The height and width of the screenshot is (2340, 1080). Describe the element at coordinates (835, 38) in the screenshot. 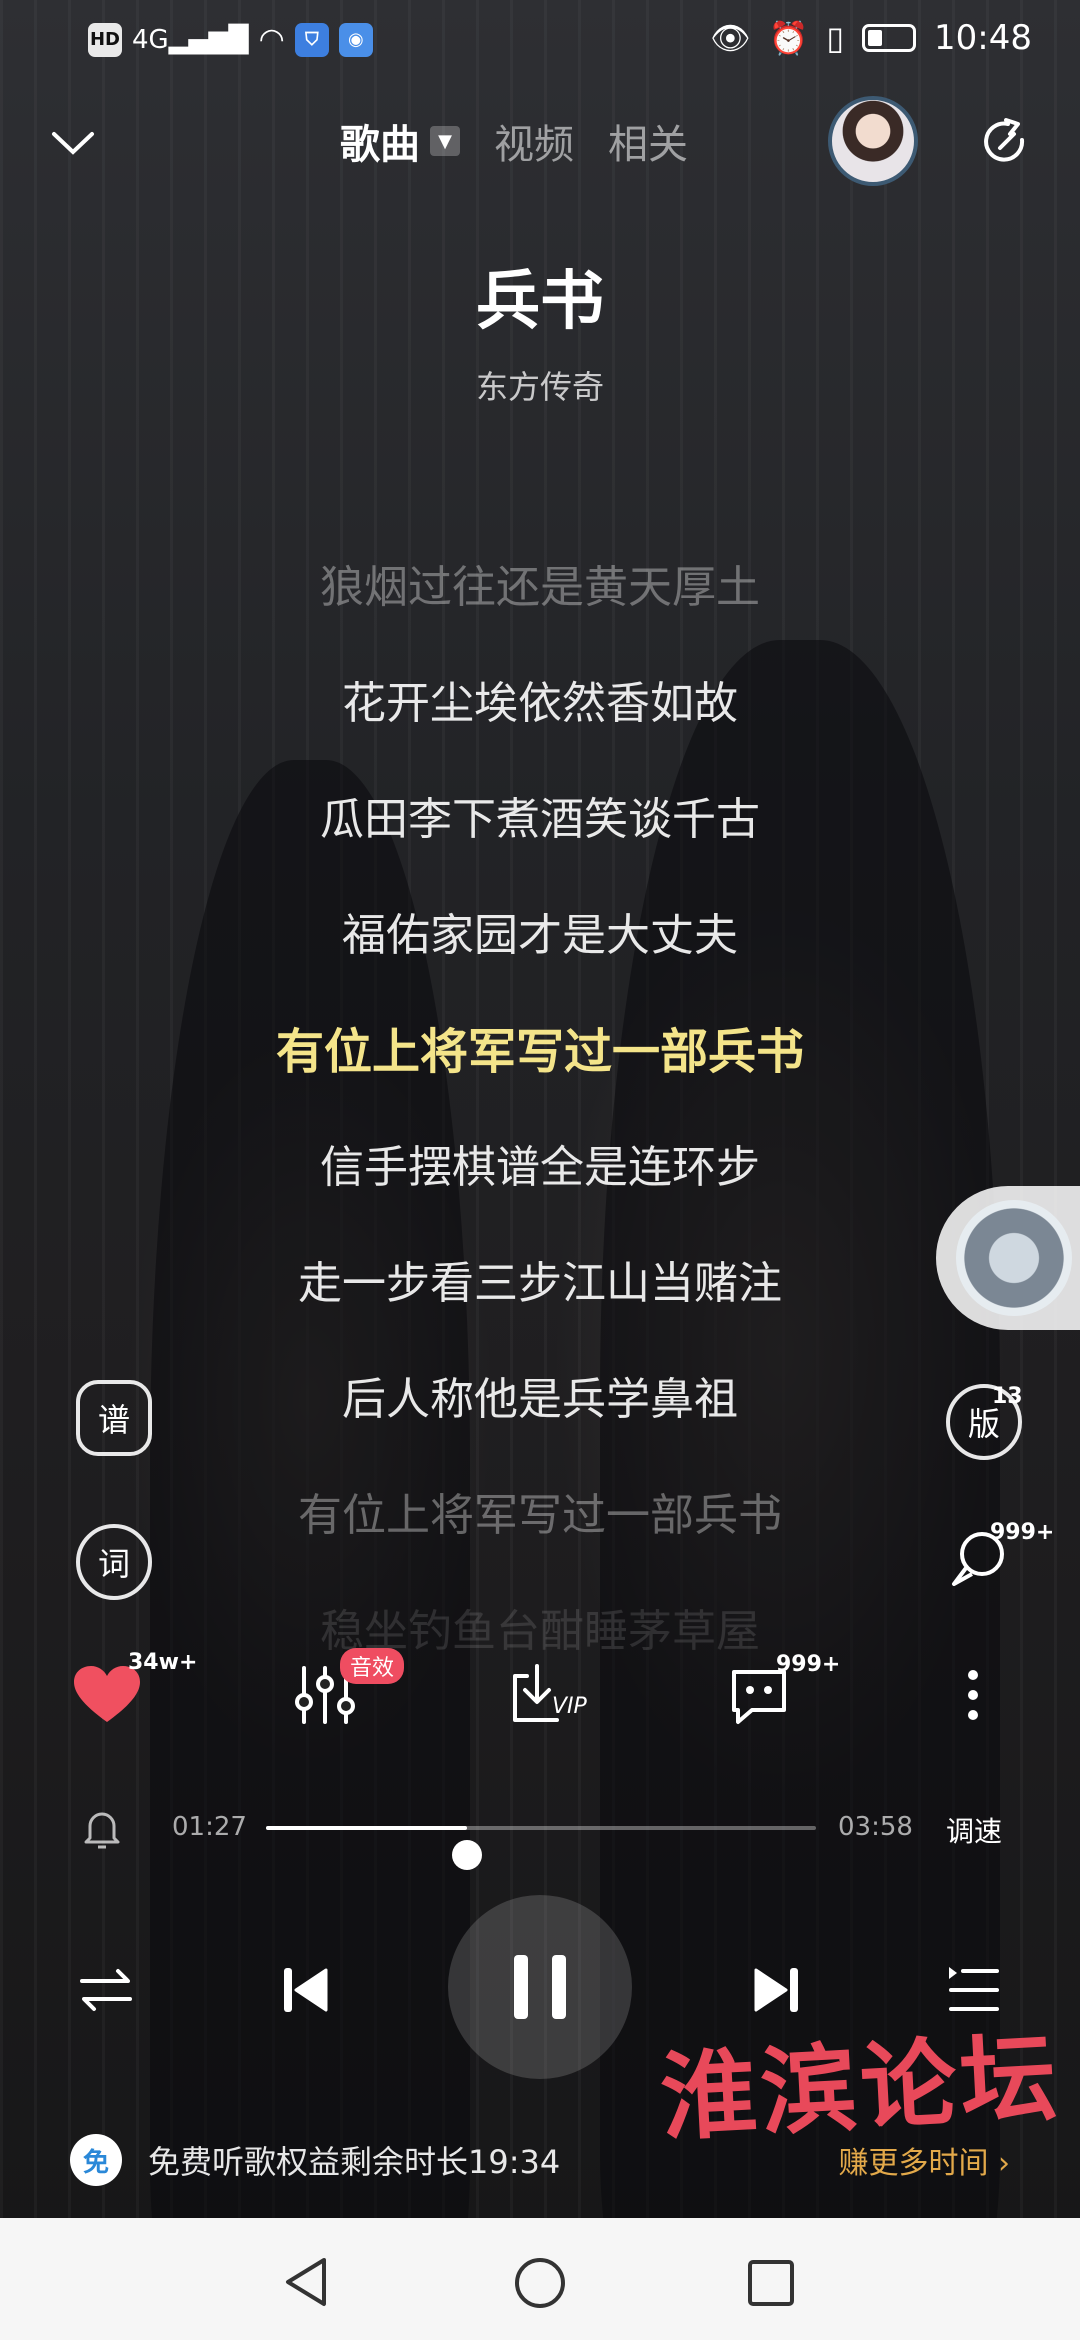

I see `vibrate-icon: ▯` at that location.